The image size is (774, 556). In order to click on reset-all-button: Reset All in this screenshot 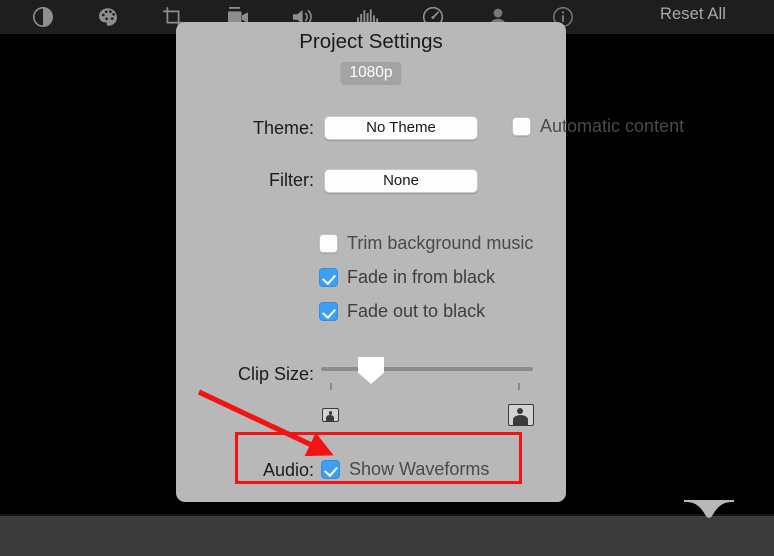, I will do `click(693, 14)`.